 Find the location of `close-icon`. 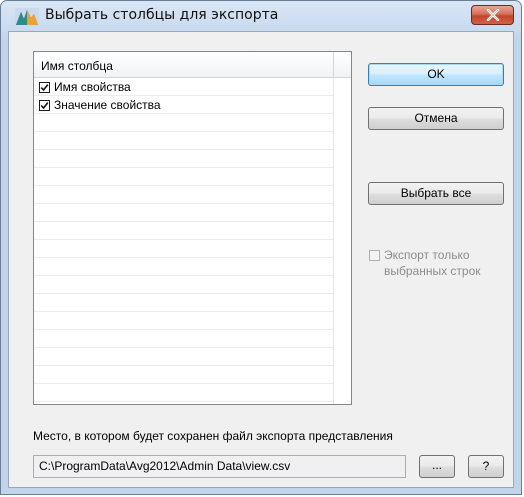

close-icon is located at coordinates (493, 15).